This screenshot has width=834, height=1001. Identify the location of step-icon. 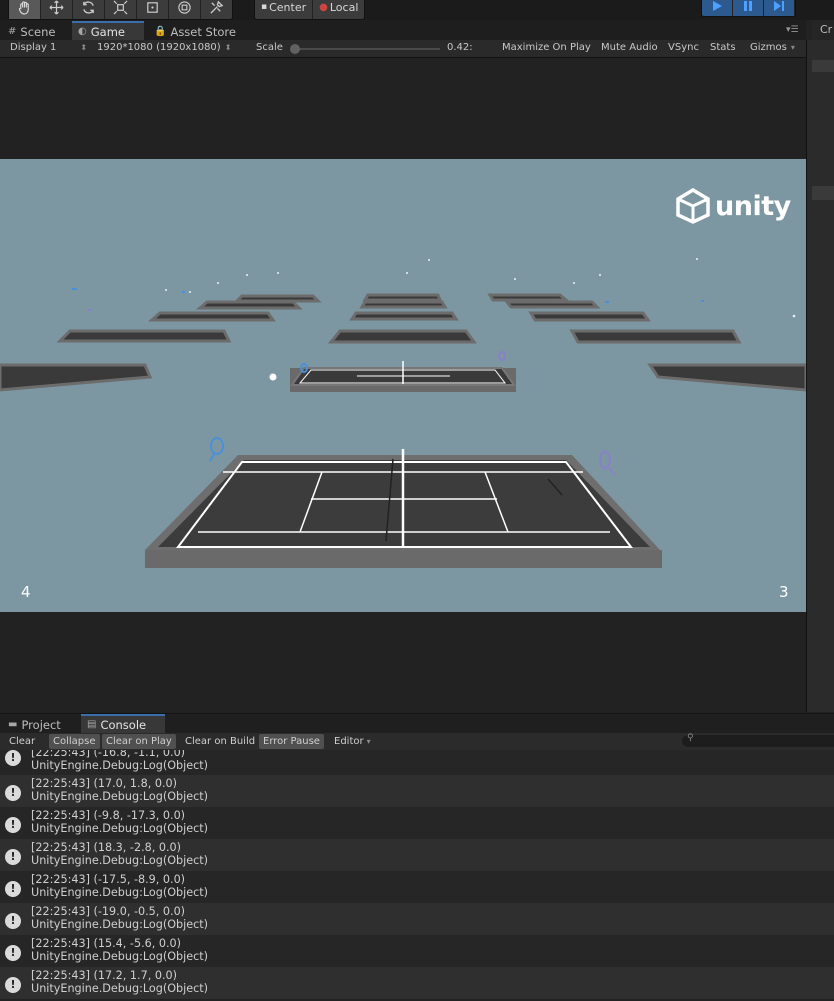
(779, 5).